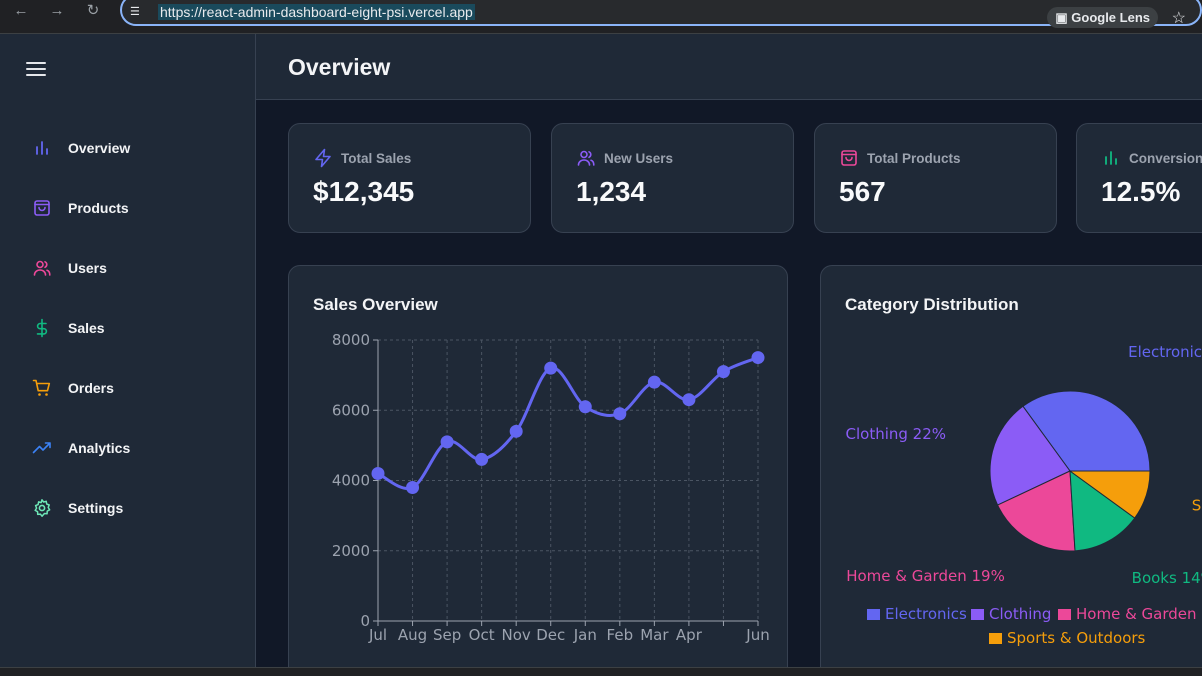 The width and height of the screenshot is (1202, 676). What do you see at coordinates (98, 208) in the screenshot?
I see `sidebar-item-label: Products` at bounding box center [98, 208].